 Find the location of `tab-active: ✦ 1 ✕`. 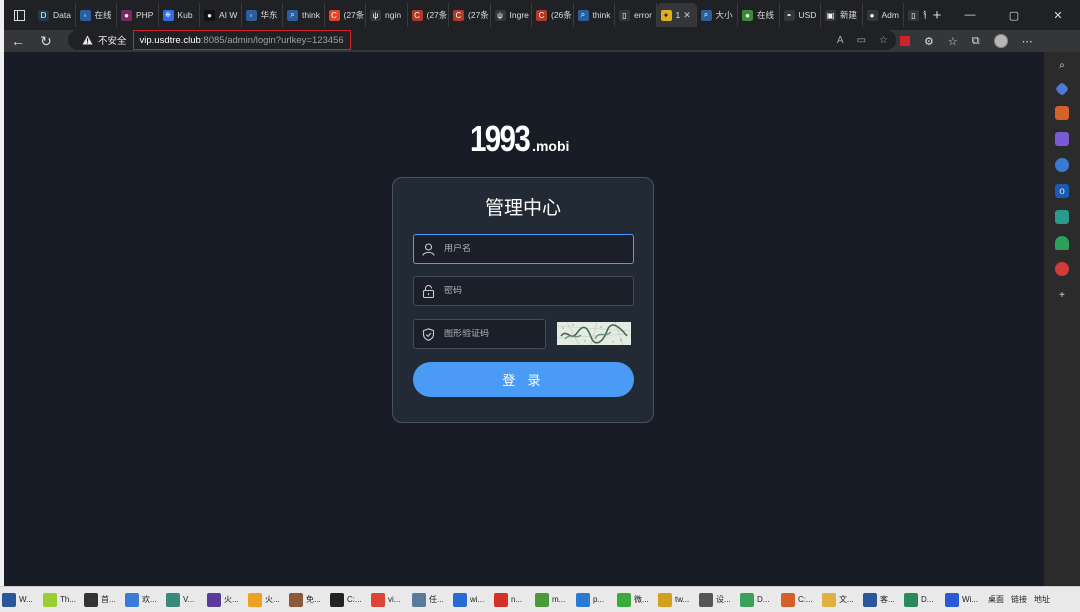

tab-active: ✦ 1 ✕ is located at coordinates (676, 15).